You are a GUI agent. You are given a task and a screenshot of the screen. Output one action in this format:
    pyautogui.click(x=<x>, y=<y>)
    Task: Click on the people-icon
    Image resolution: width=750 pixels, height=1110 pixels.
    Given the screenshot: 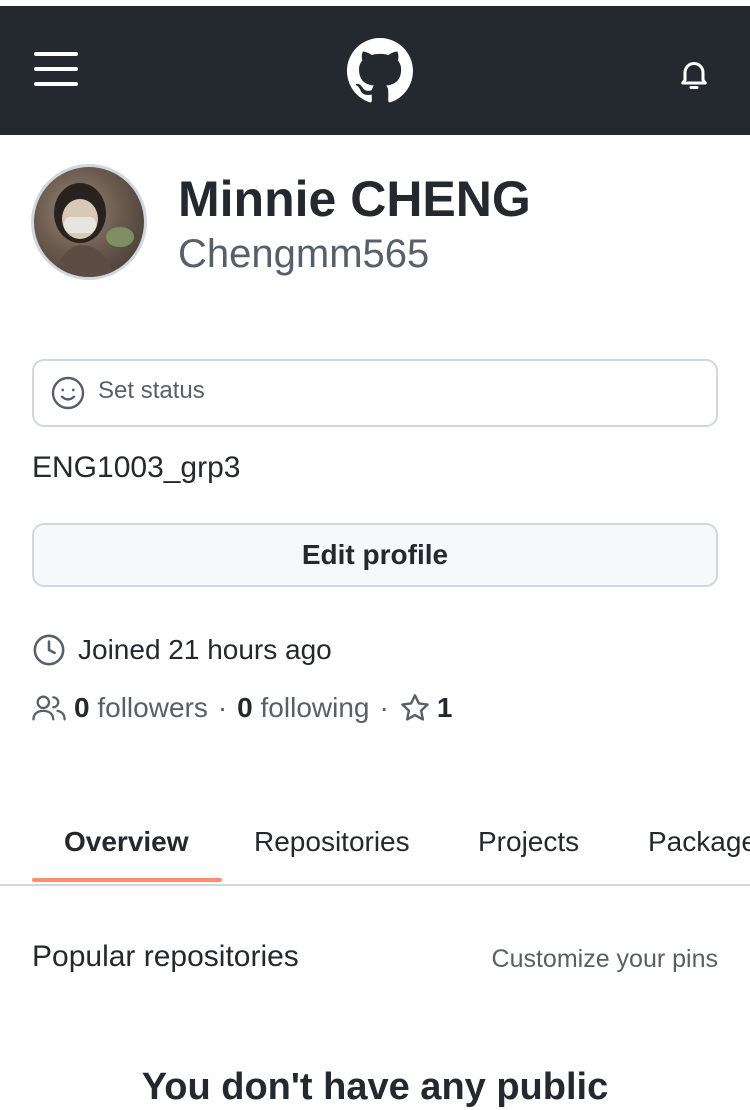 What is the action you would take?
    pyautogui.click(x=49, y=708)
    